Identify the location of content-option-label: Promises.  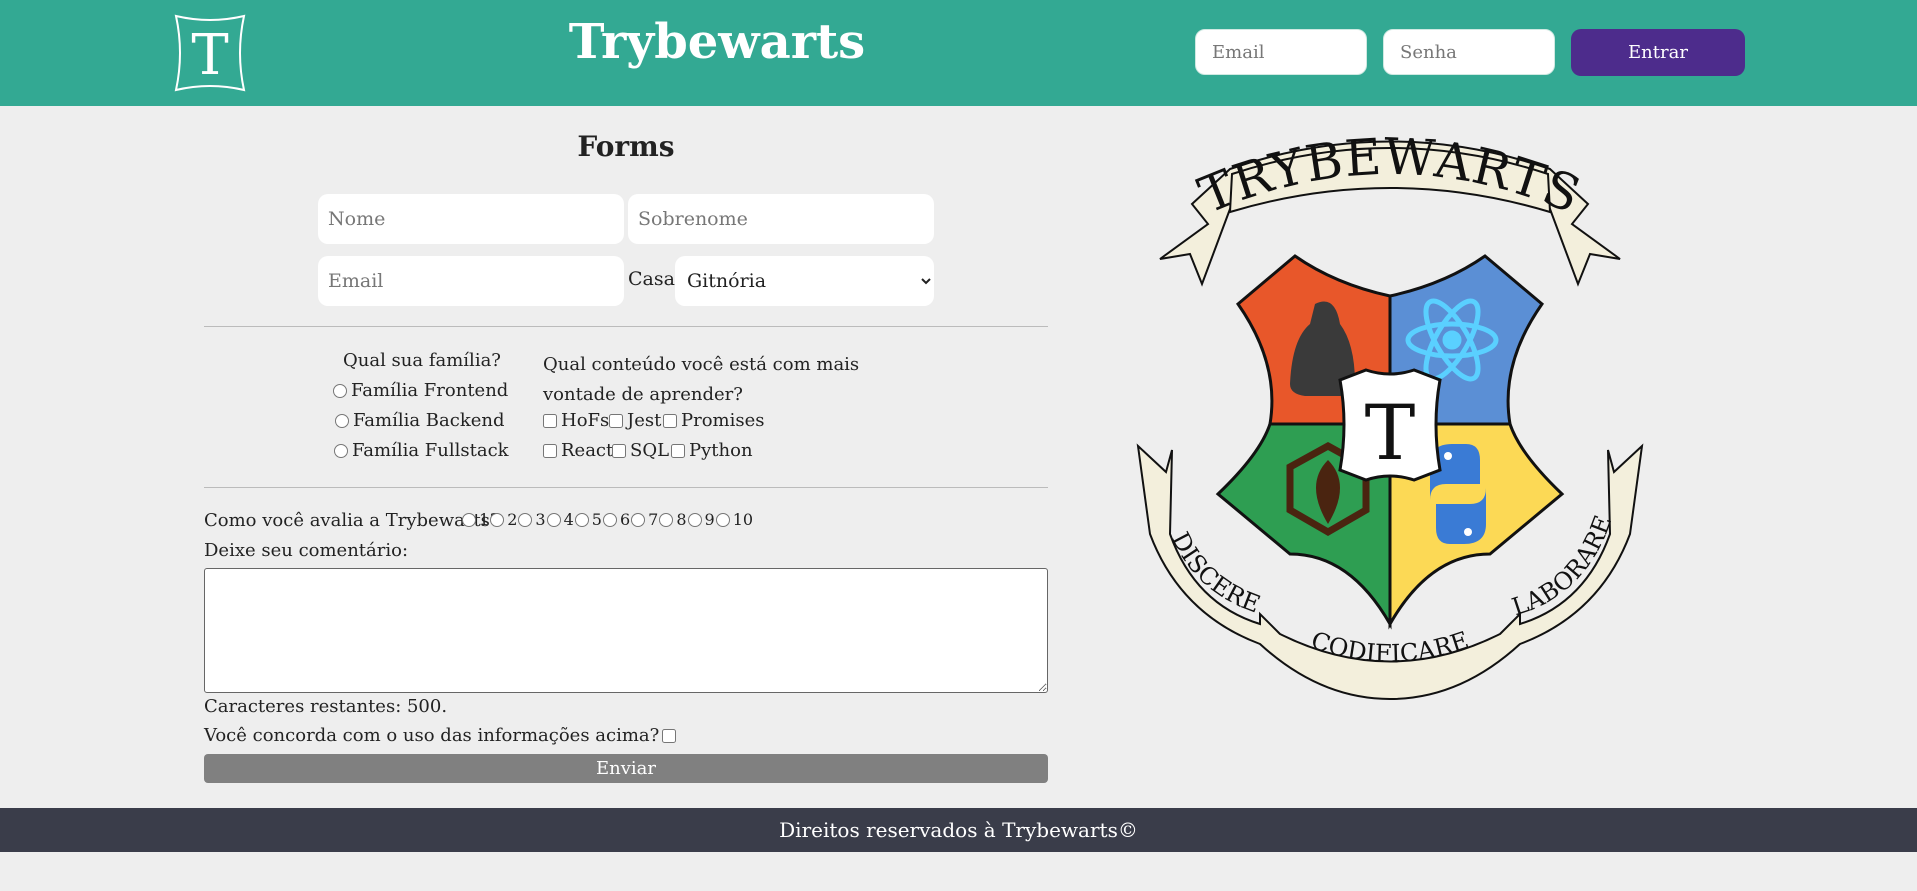
(723, 420).